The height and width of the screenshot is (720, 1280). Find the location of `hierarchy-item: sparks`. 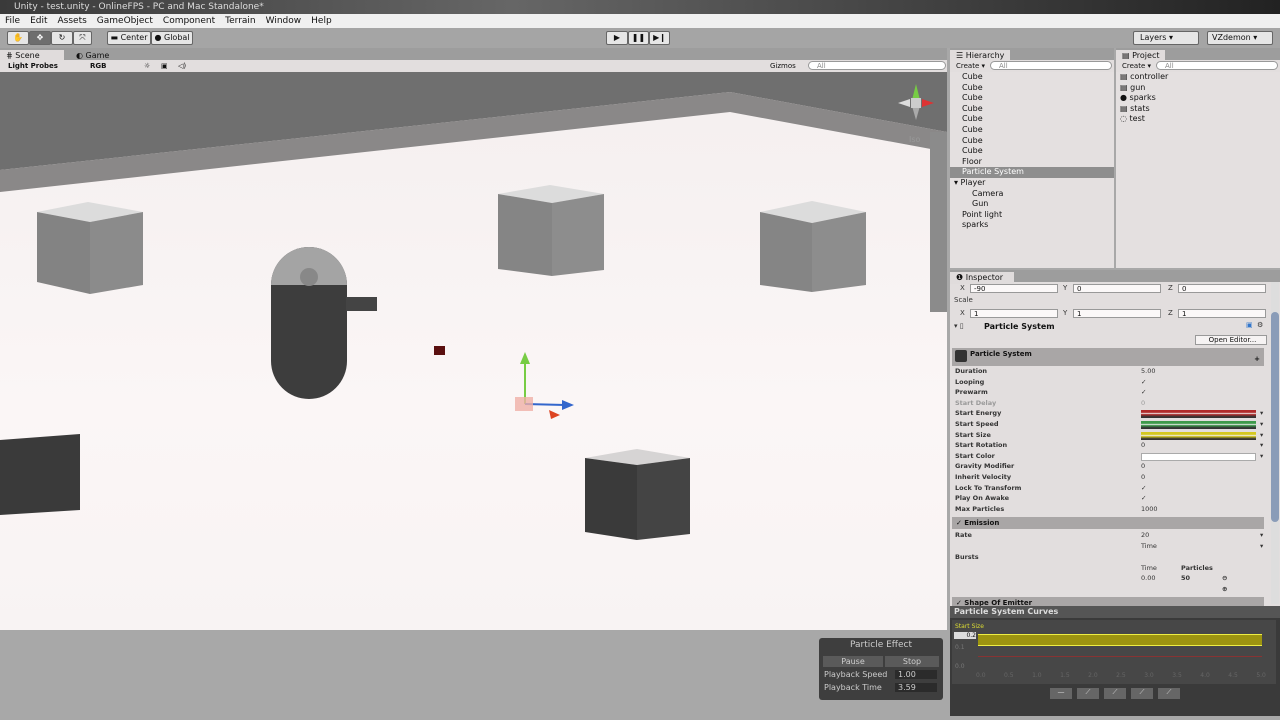

hierarchy-item: sparks is located at coordinates (1032, 225).